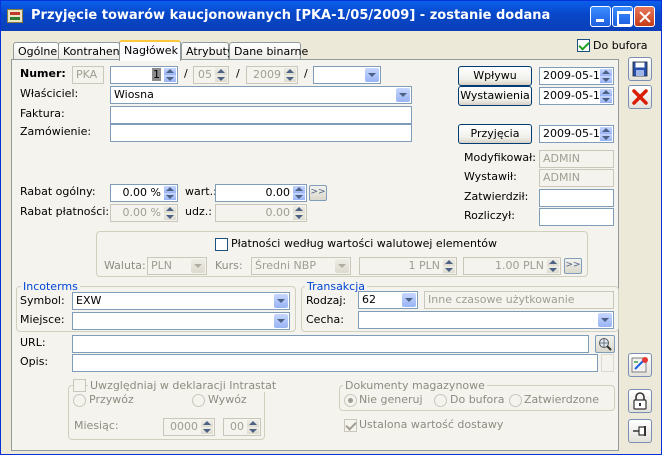 This screenshot has width=662, height=455. I want to click on platnosci-walutowe-checkbox, so click(221, 244).